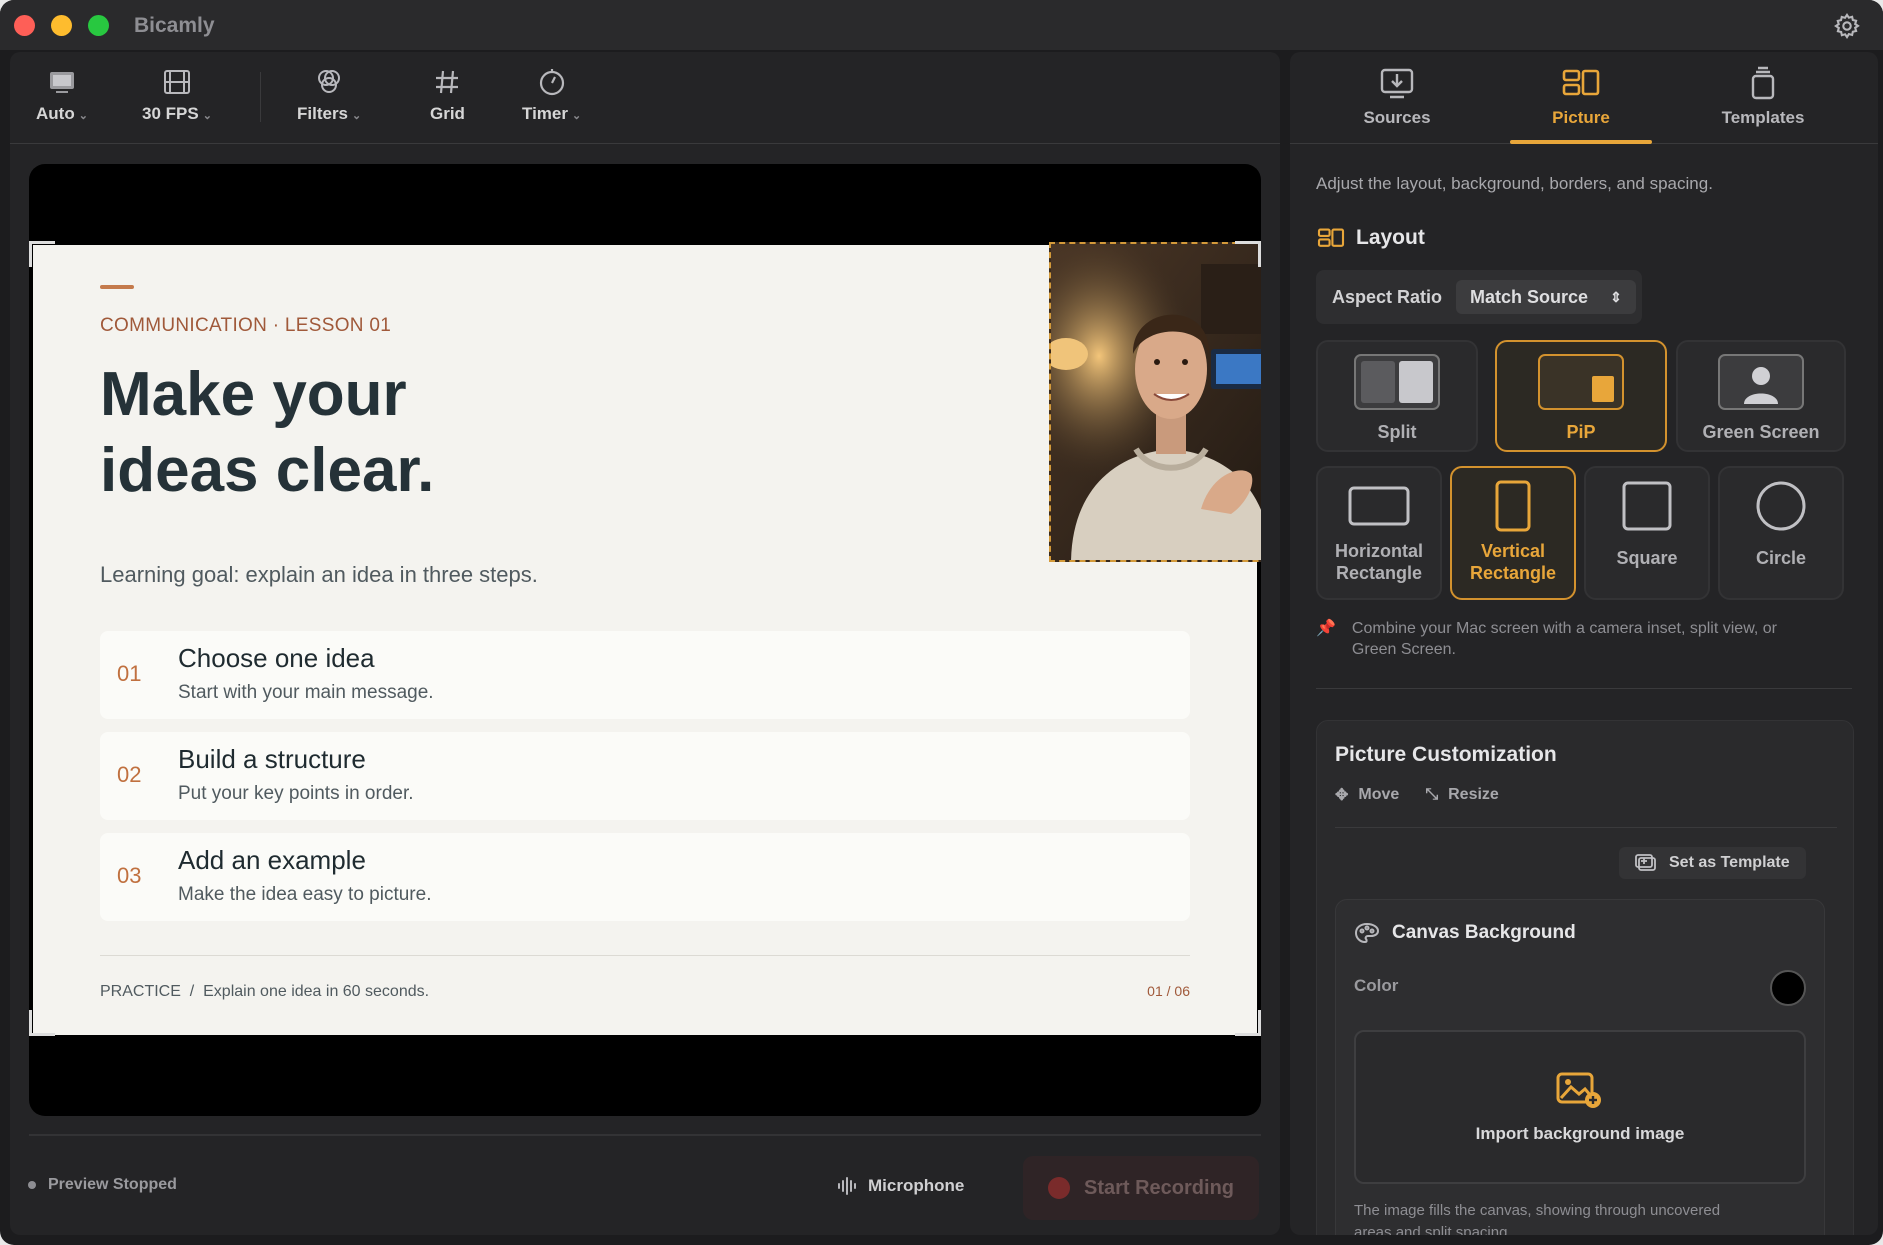  Describe the element at coordinates (551, 82) in the screenshot. I see `timer-icon` at that location.